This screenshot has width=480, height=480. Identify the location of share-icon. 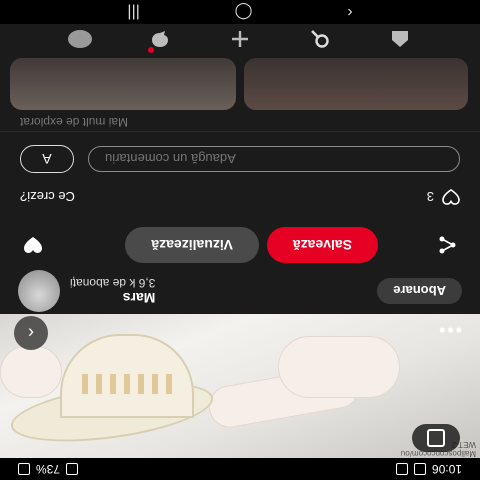
(447, 245).